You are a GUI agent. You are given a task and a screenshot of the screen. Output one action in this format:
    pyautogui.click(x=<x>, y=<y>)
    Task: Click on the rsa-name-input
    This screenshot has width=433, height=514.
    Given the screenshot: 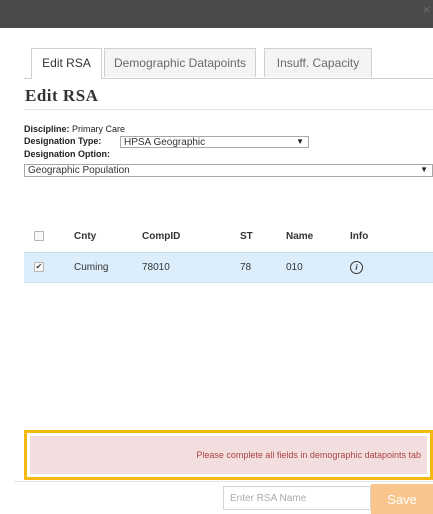 What is the action you would take?
    pyautogui.click(x=297, y=498)
    